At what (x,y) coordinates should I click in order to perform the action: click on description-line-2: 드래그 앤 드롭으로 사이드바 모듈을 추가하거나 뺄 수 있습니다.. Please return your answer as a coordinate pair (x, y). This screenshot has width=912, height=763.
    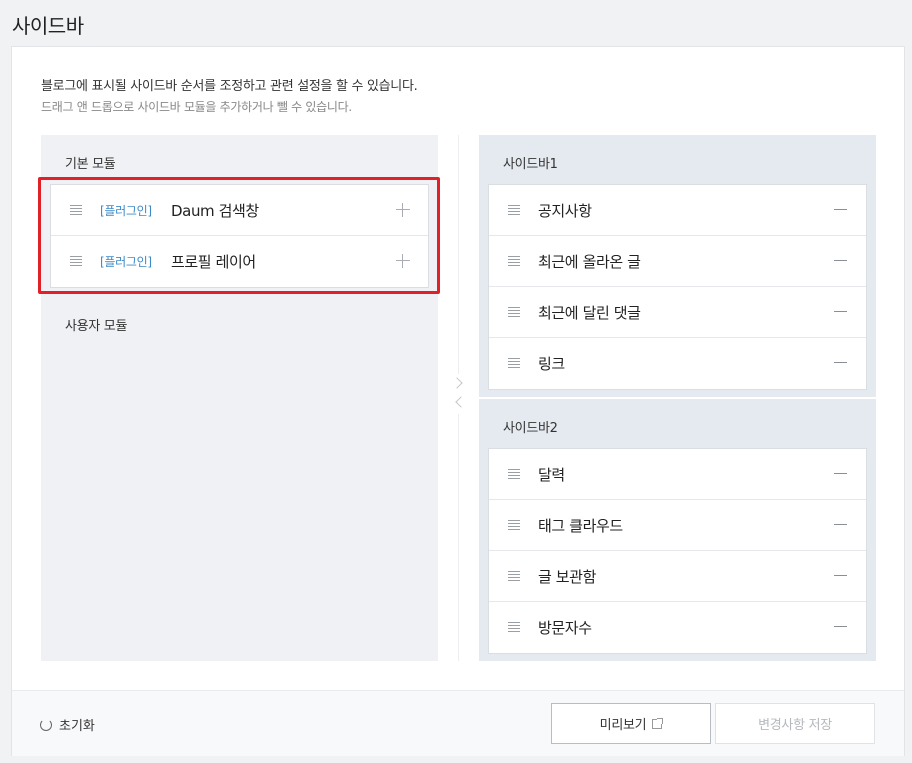
    Looking at the image, I should click on (196, 107).